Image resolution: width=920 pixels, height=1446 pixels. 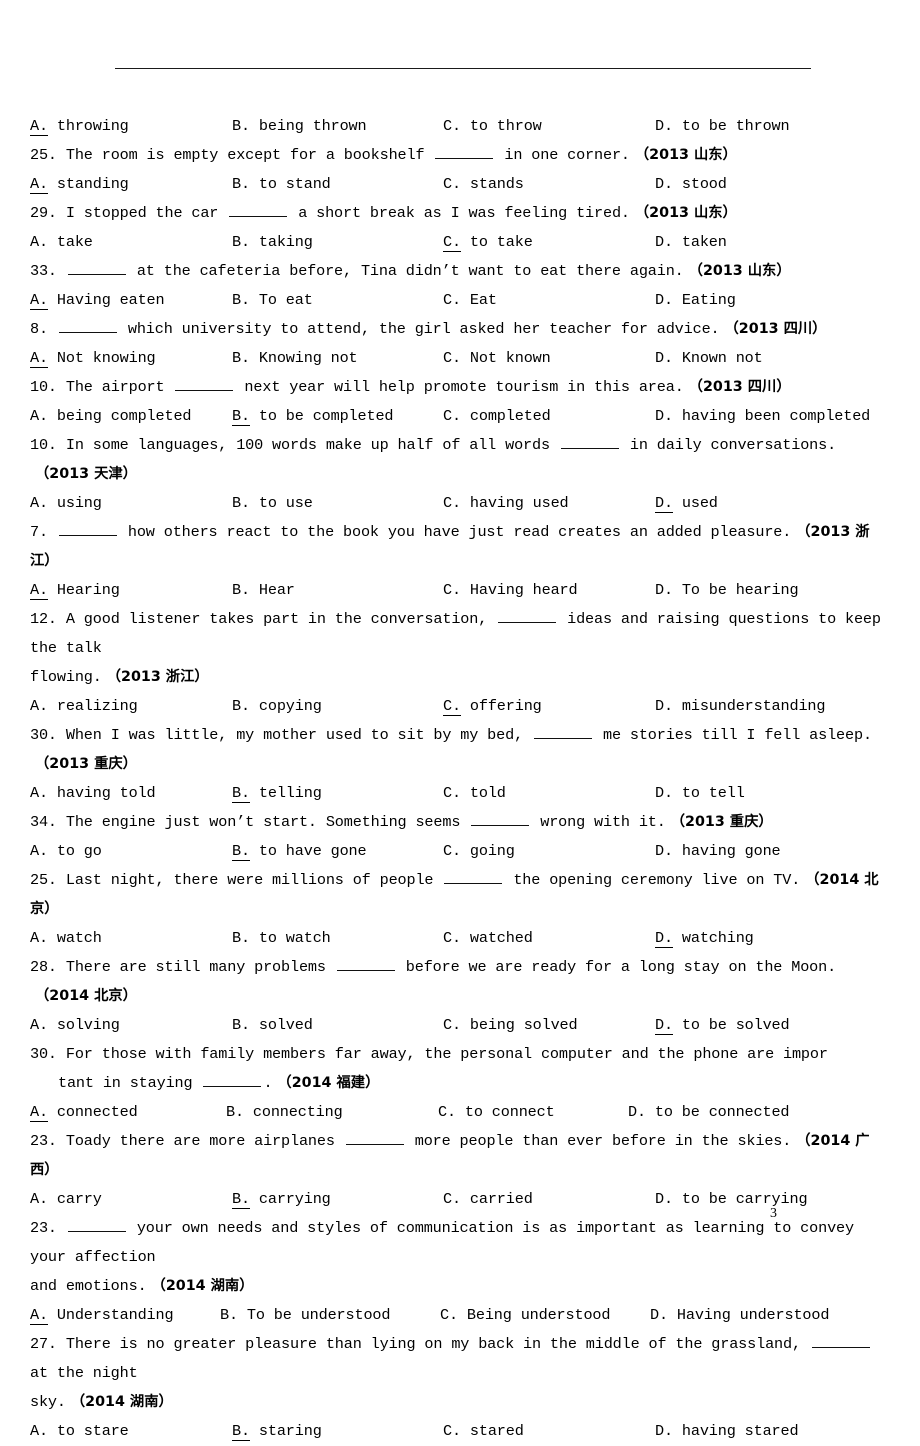 I want to click on source-tag: （2013 四川）, so click(x=739, y=387).